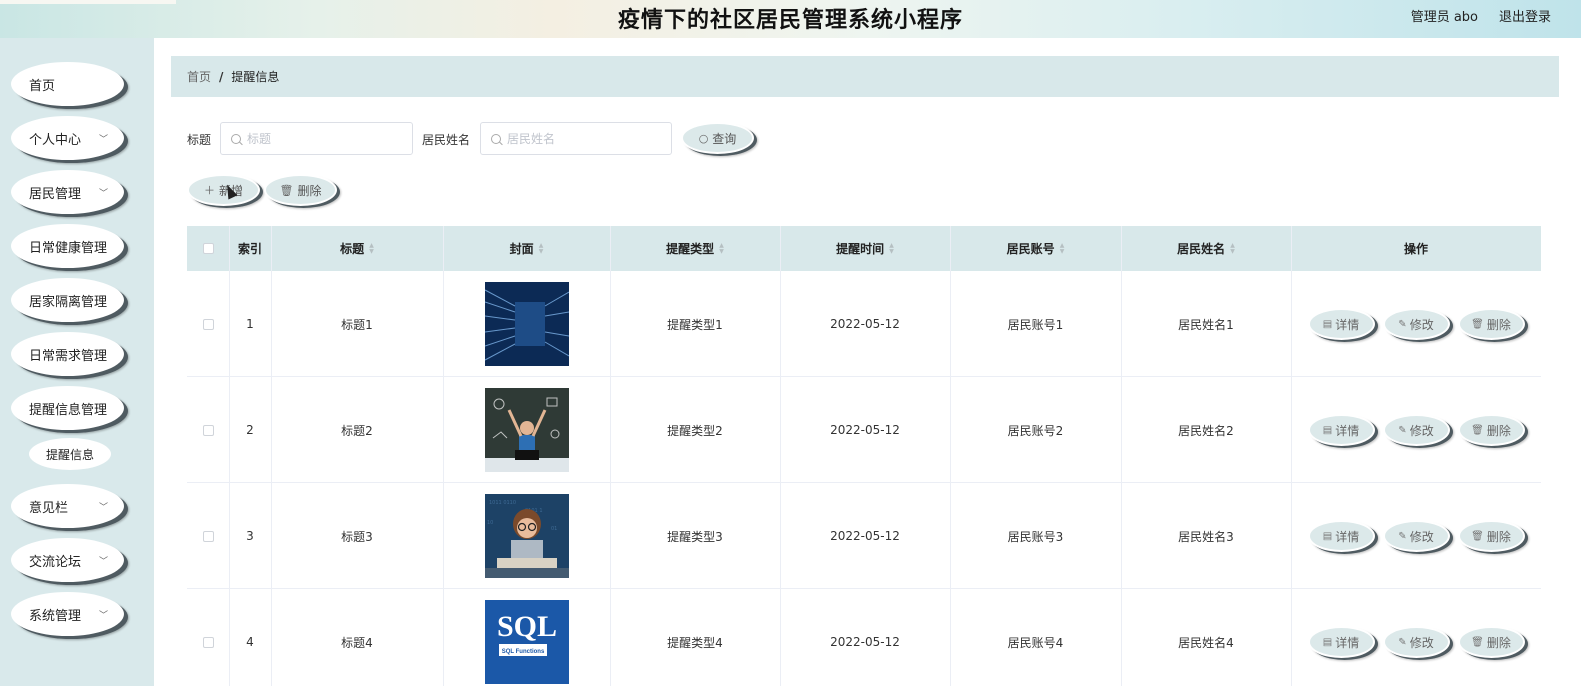 The width and height of the screenshot is (1581, 686). I want to click on sidebar-item-system-management: 系统管理 ﹀, so click(67, 614).